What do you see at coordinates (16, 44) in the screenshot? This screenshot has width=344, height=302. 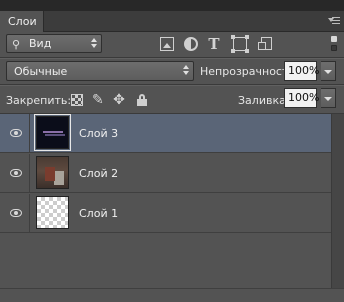 I see `search-icon: ⚲` at bounding box center [16, 44].